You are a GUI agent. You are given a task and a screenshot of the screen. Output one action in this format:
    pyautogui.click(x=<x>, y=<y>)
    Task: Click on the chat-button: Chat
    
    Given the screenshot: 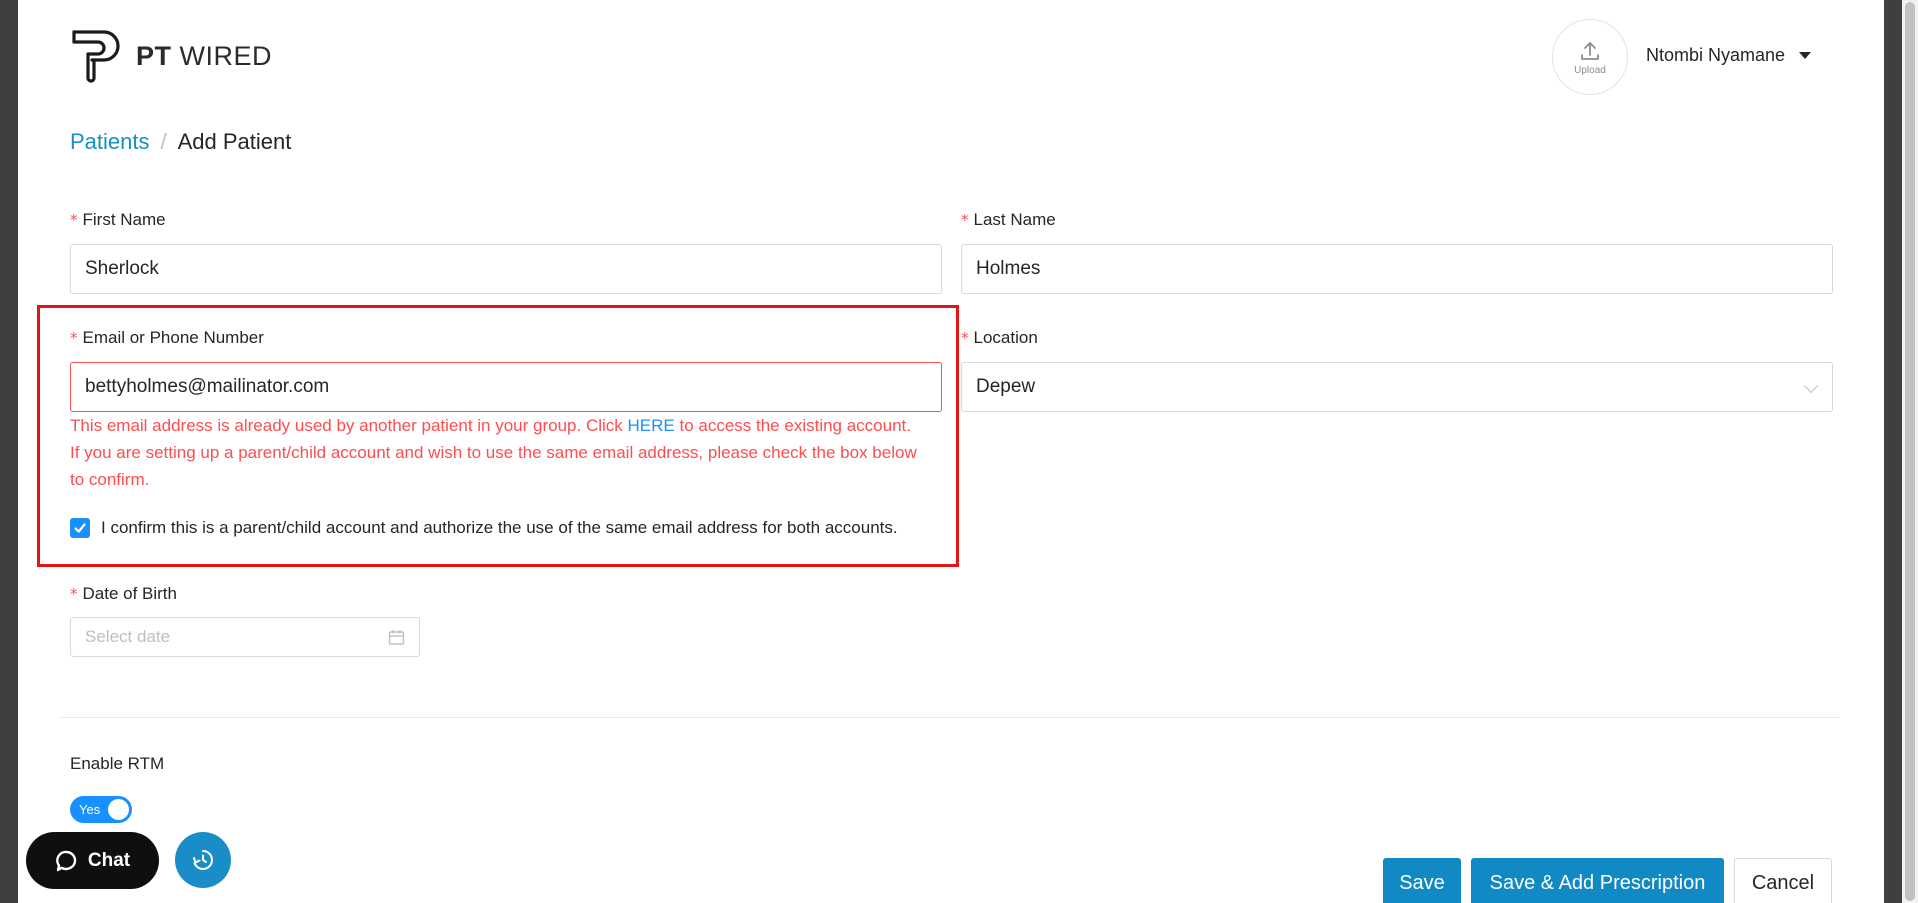 What is the action you would take?
    pyautogui.click(x=92, y=860)
    